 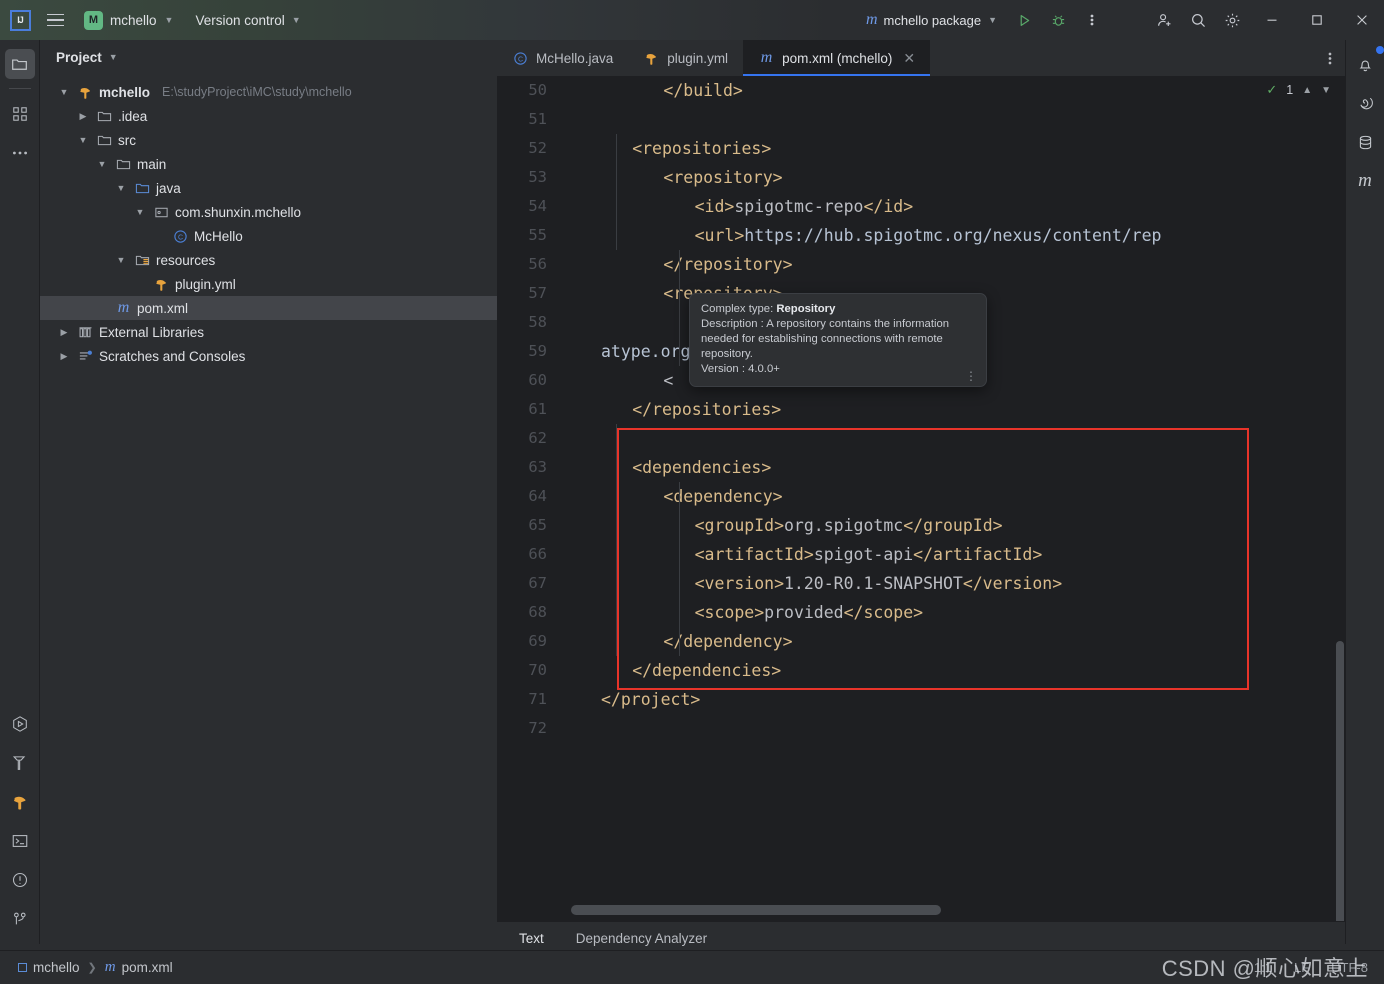 I want to click on tree-node-plugin-yml: plugin.yml, so click(x=268, y=284).